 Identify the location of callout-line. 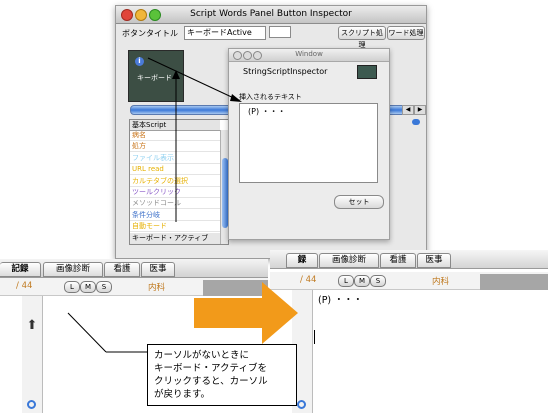
(87, 332).